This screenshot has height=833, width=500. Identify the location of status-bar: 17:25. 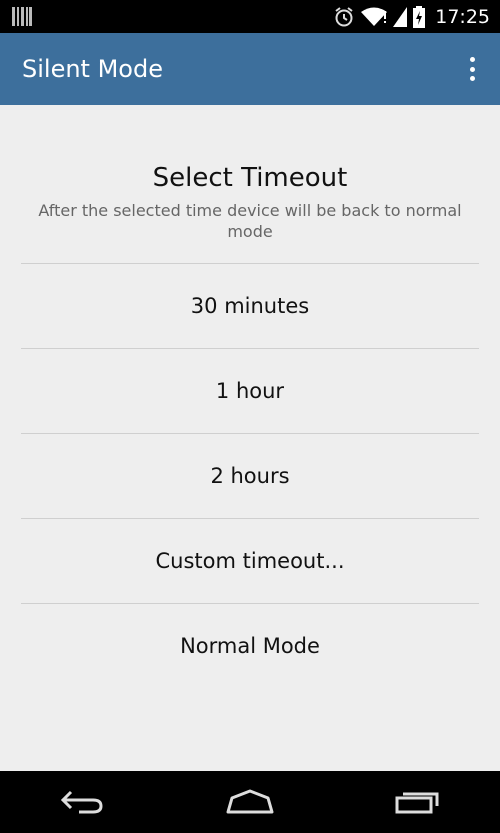
(250, 16).